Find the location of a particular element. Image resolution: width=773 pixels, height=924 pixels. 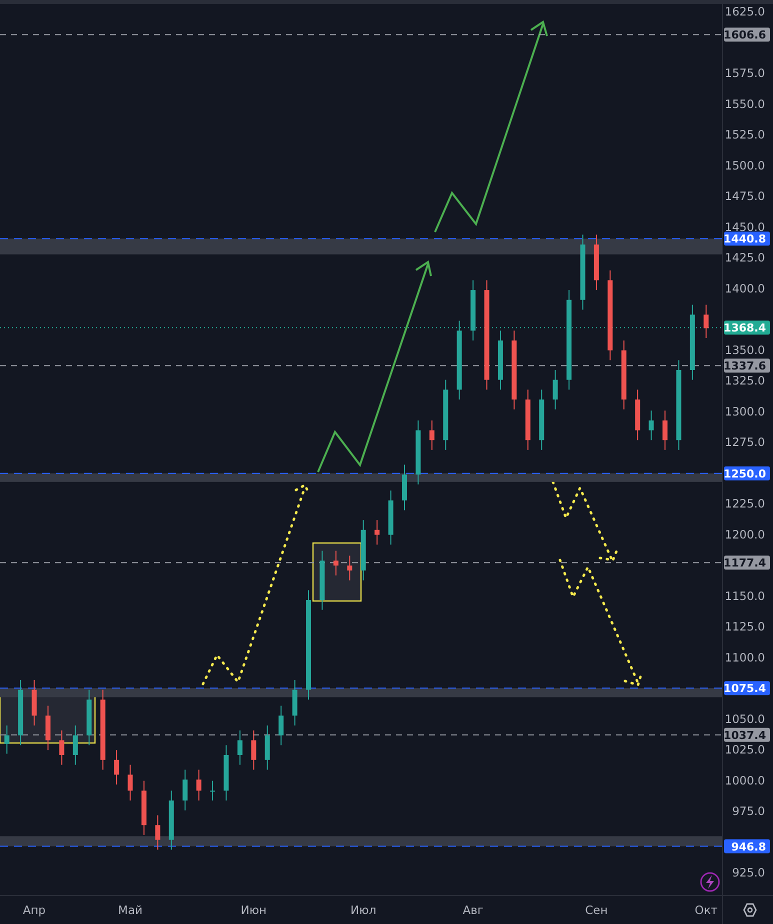

ref-line-label: 946.8 is located at coordinates (748, 847).